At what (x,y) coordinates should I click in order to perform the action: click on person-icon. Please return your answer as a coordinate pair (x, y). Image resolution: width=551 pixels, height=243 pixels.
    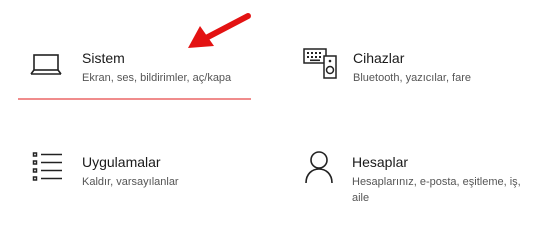
    Looking at the image, I should click on (319, 167).